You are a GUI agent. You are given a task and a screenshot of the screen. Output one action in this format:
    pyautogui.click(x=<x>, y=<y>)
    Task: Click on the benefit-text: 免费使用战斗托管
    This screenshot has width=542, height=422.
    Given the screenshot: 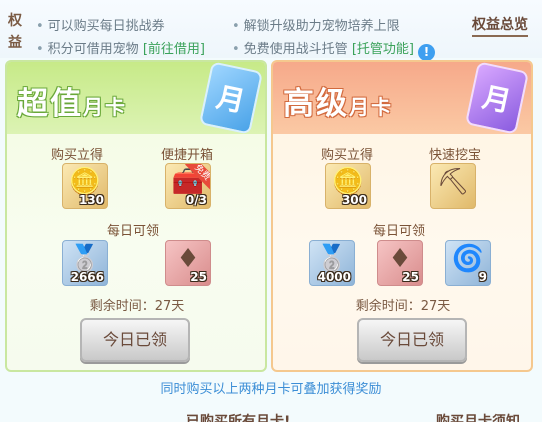 What is the action you would take?
    pyautogui.click(x=295, y=49)
    